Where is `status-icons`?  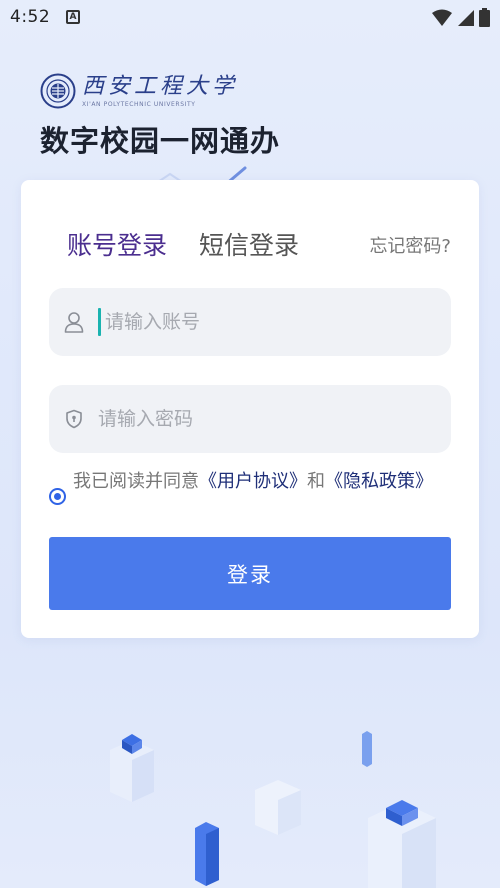 status-icons is located at coordinates (460, 17).